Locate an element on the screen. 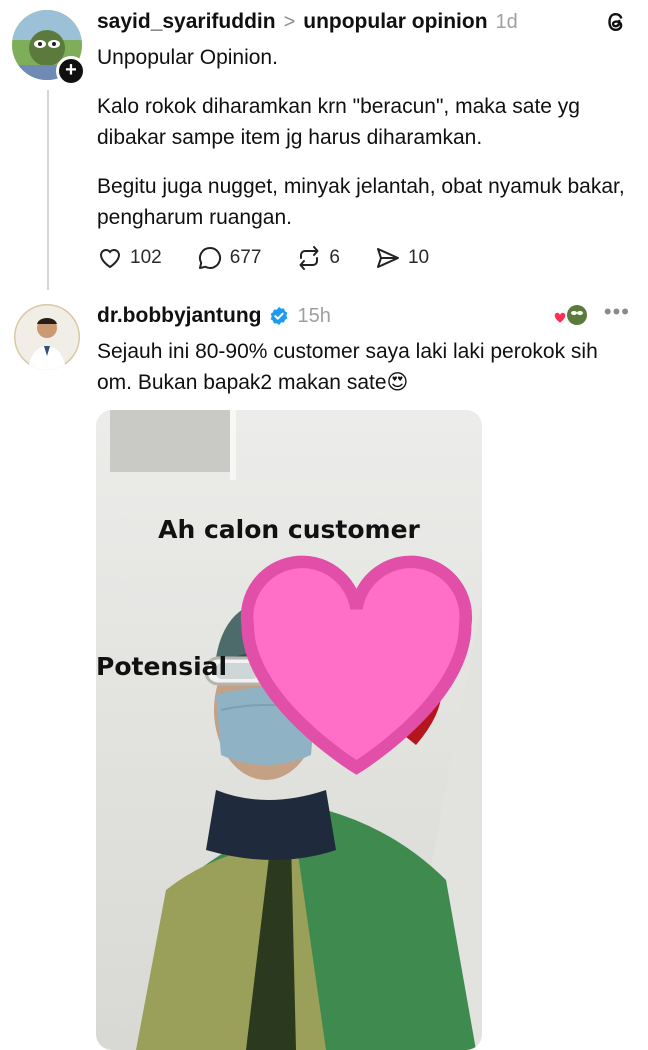  threads-logo-icon is located at coordinates (616, 22).